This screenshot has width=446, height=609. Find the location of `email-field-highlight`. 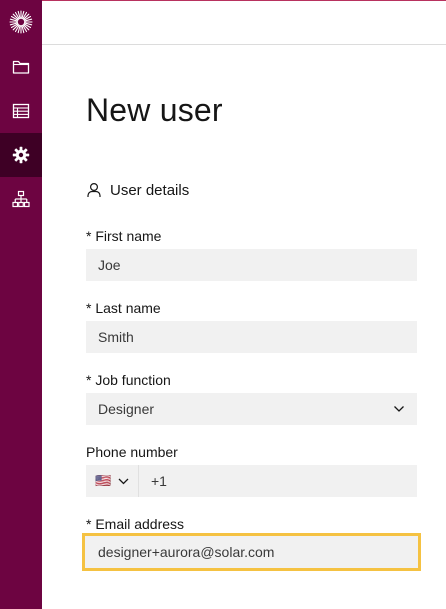

email-field-highlight is located at coordinates (251, 552).